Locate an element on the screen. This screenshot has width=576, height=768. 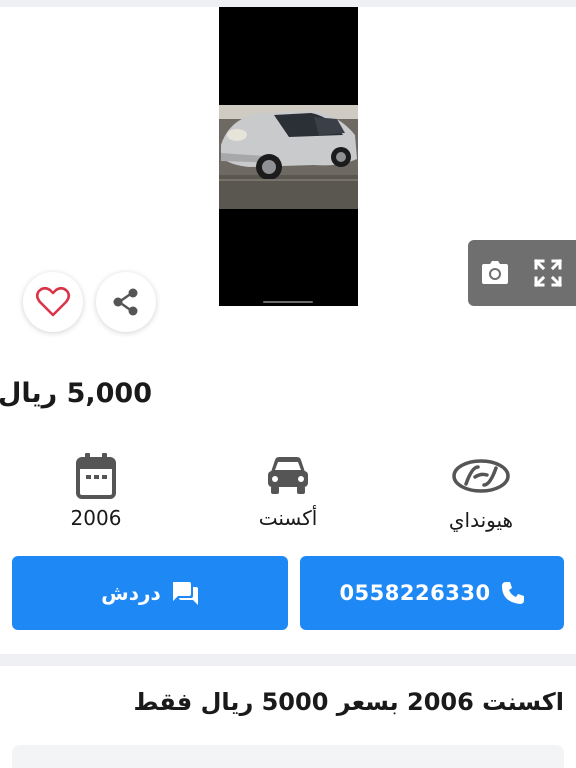
spec-model: أكسنت is located at coordinates (288, 489).